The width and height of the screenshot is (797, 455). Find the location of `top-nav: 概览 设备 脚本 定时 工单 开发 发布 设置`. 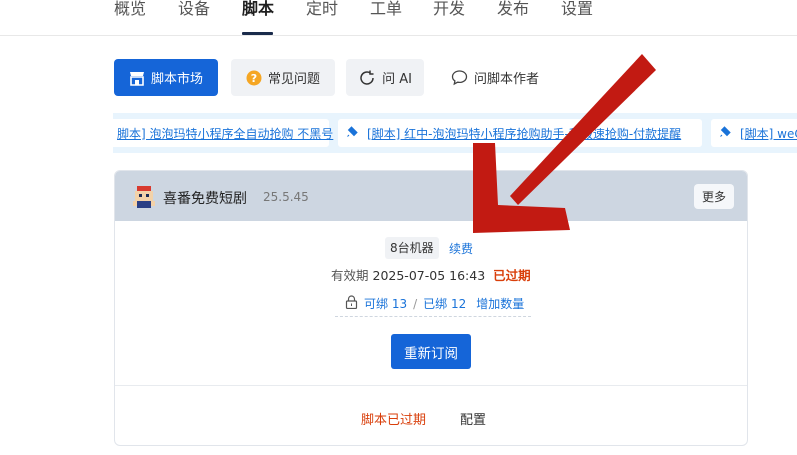

top-nav: 概览 设备 脚本 定时 工单 开发 发布 设置 is located at coordinates (398, 18).